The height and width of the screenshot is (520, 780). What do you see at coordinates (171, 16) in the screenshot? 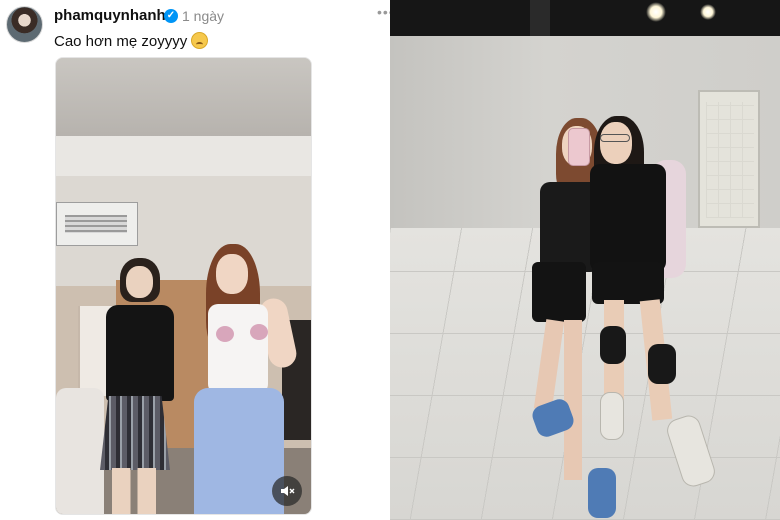
I see `verified-badge-icon: ✓` at bounding box center [171, 16].